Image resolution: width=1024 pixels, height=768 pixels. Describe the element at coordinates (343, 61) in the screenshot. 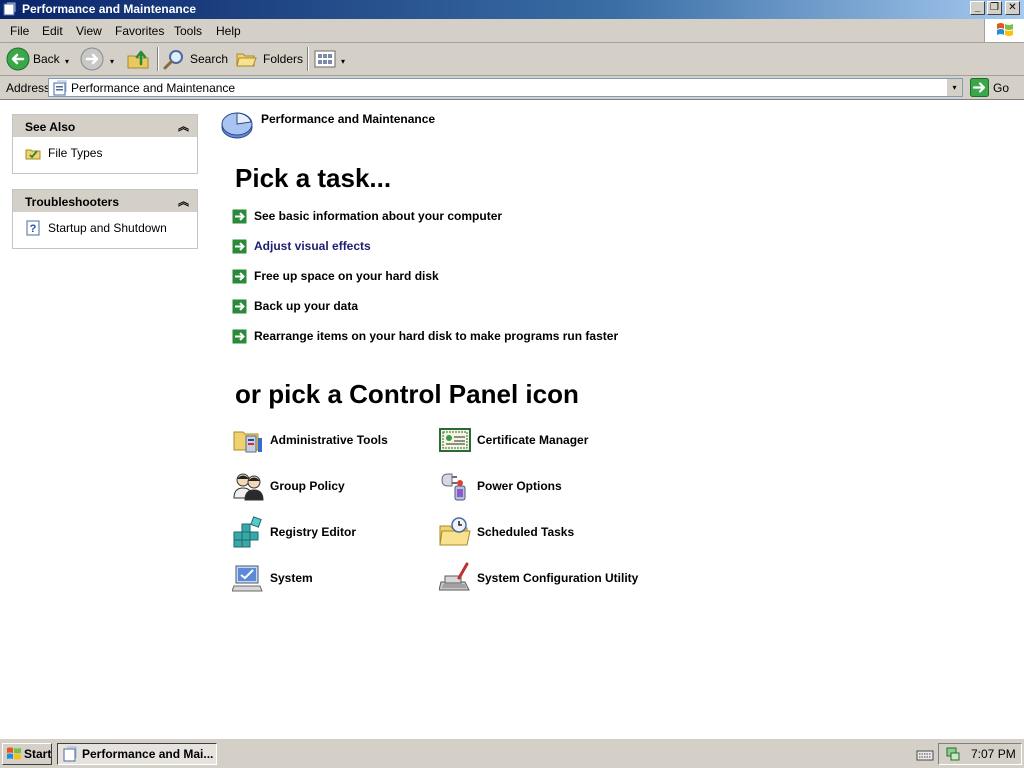

I see `views-dropdown-icon: ▾` at that location.